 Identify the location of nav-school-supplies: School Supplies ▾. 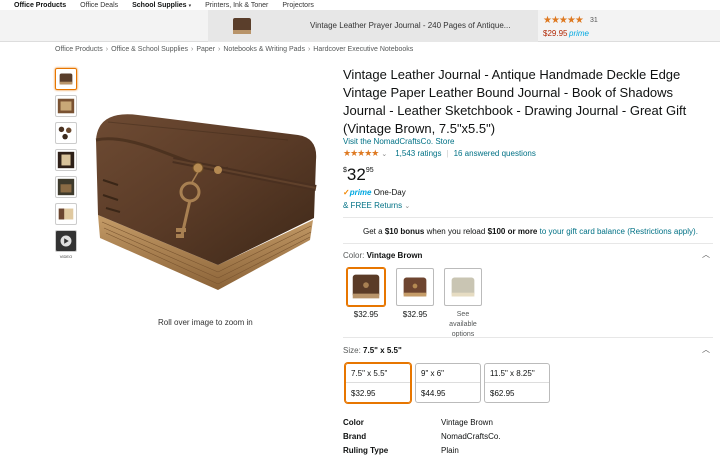
(161, 5).